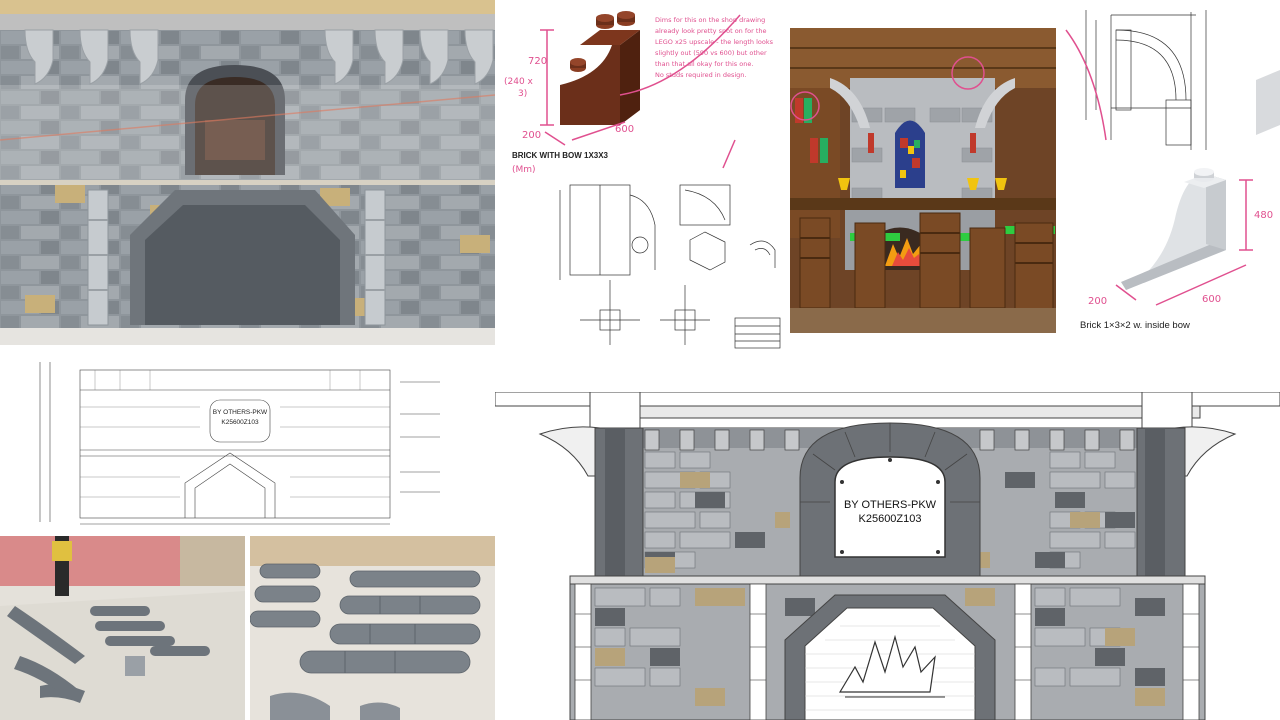  What do you see at coordinates (537, 61) in the screenshot?
I see `dim-height-top: 720` at bounding box center [537, 61].